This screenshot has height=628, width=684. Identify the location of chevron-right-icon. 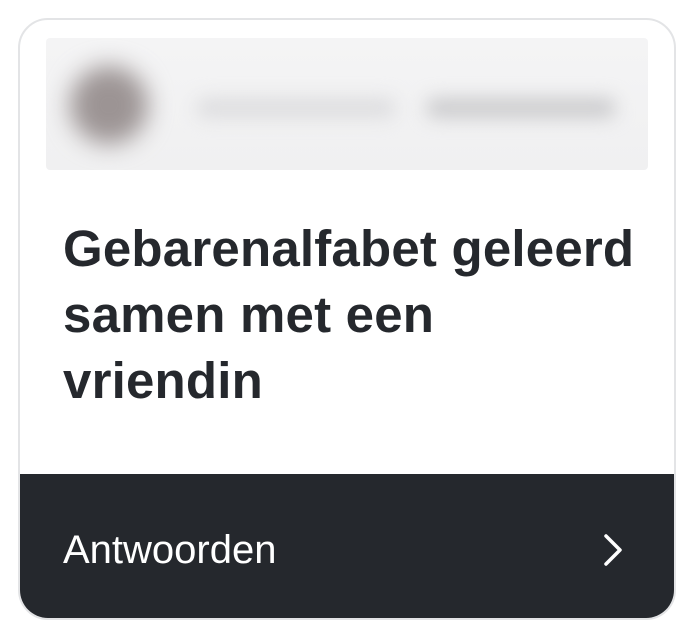
(613, 550).